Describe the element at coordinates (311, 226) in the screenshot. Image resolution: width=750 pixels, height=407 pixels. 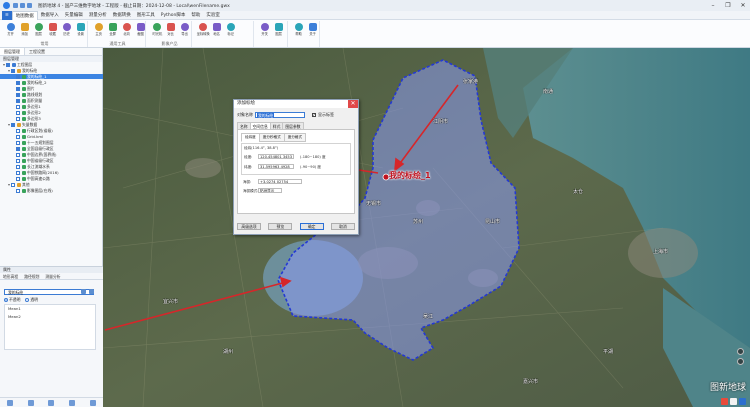
I see `ok-button: 确定` at that location.